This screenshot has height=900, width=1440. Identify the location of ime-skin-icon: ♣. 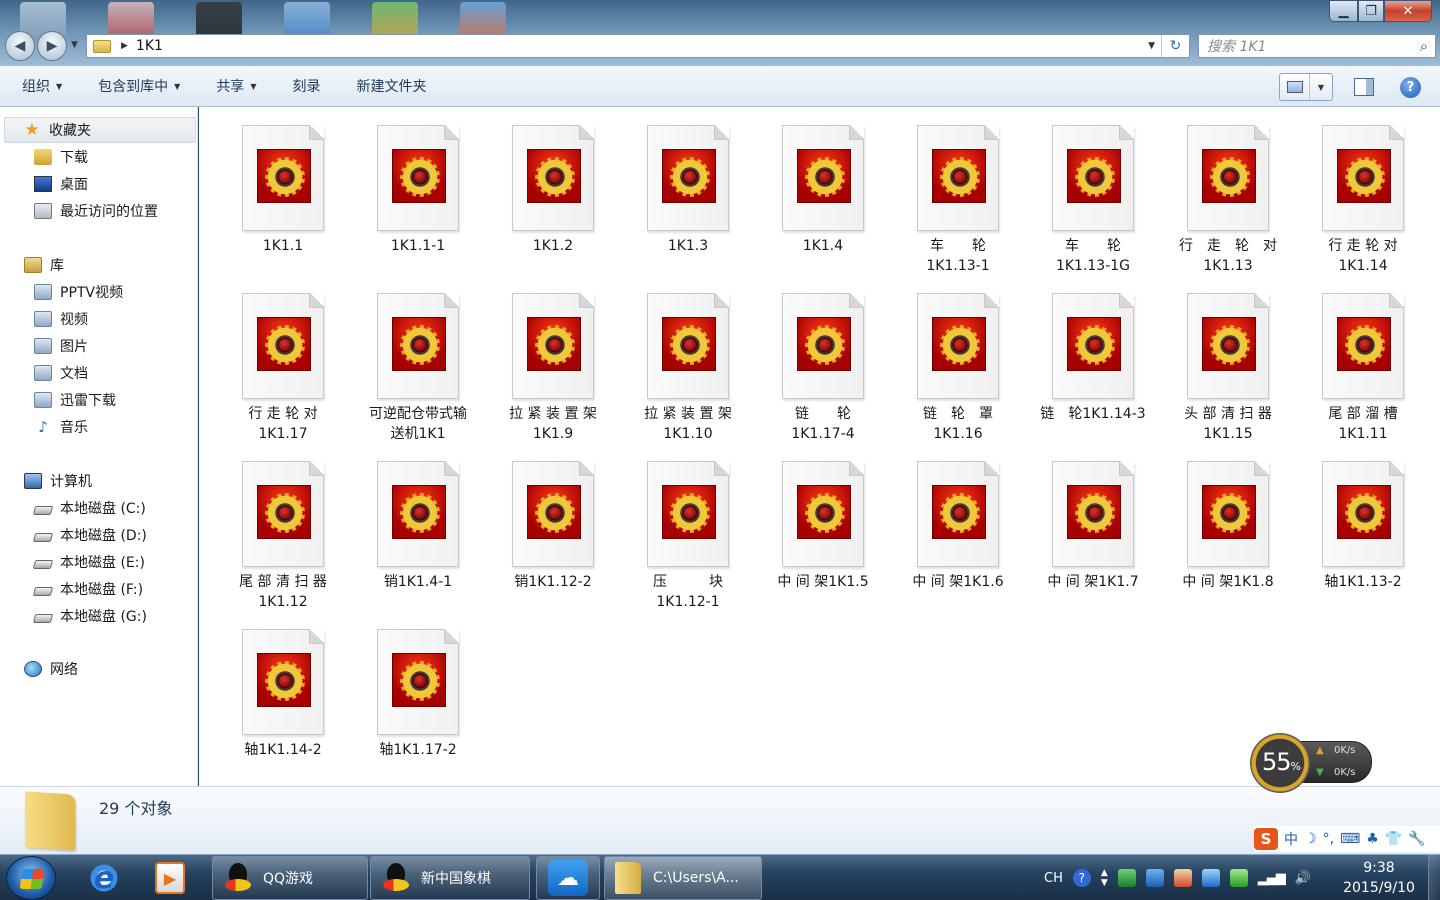
(1372, 839).